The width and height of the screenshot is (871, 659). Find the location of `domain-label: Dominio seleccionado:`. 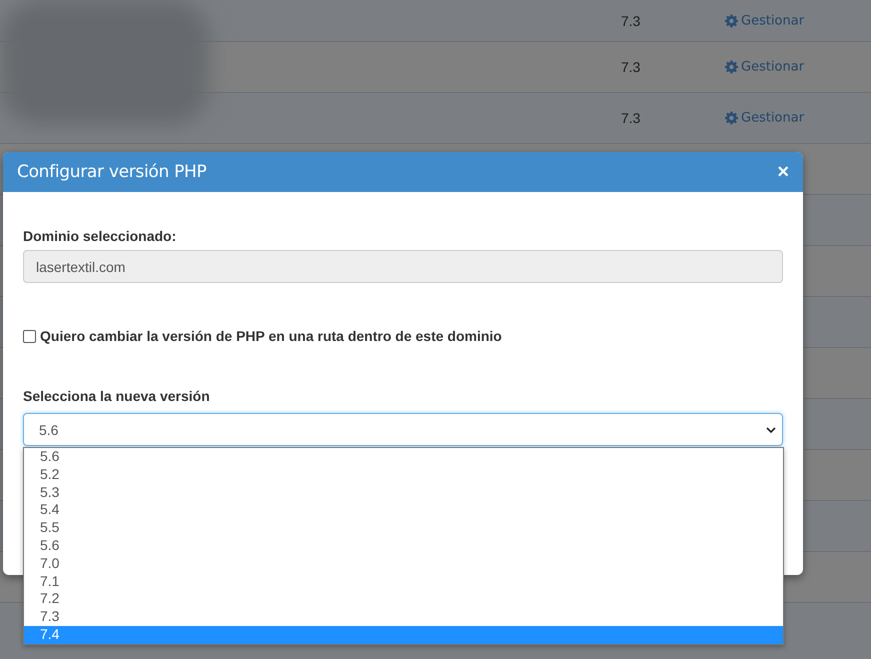

domain-label: Dominio seleccionado: is located at coordinates (100, 237).